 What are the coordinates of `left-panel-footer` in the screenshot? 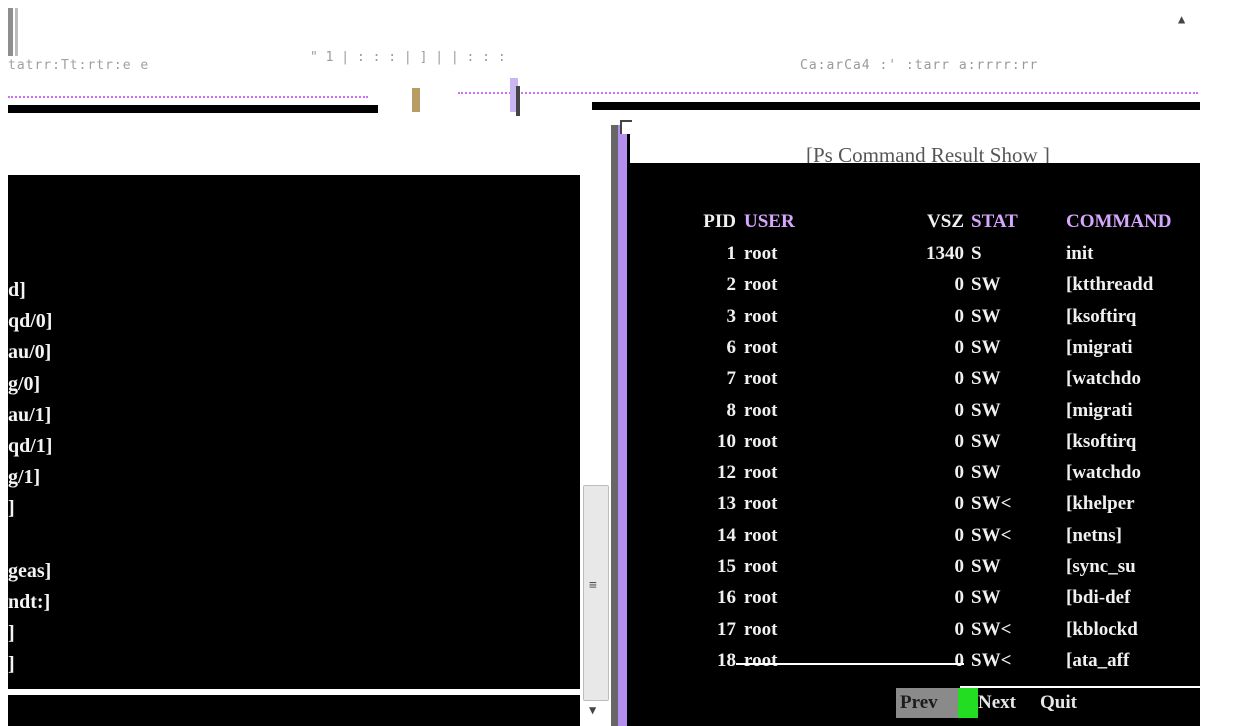 It's located at (294, 710).